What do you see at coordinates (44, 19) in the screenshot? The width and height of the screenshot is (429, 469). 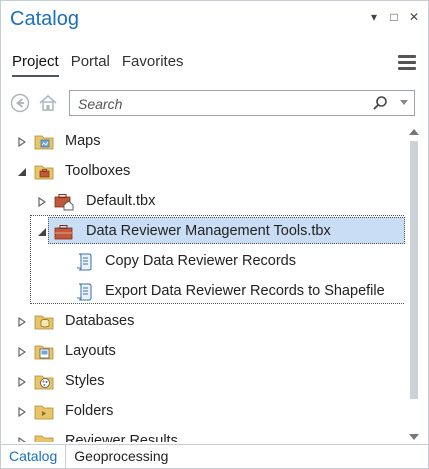 I see `pane-title: Catalog` at bounding box center [44, 19].